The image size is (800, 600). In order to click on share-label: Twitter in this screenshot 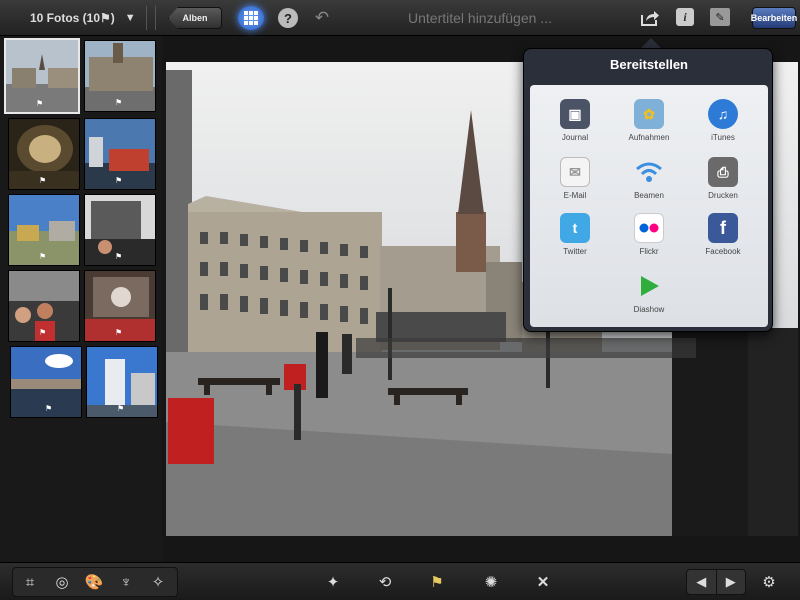, I will do `click(575, 251)`.